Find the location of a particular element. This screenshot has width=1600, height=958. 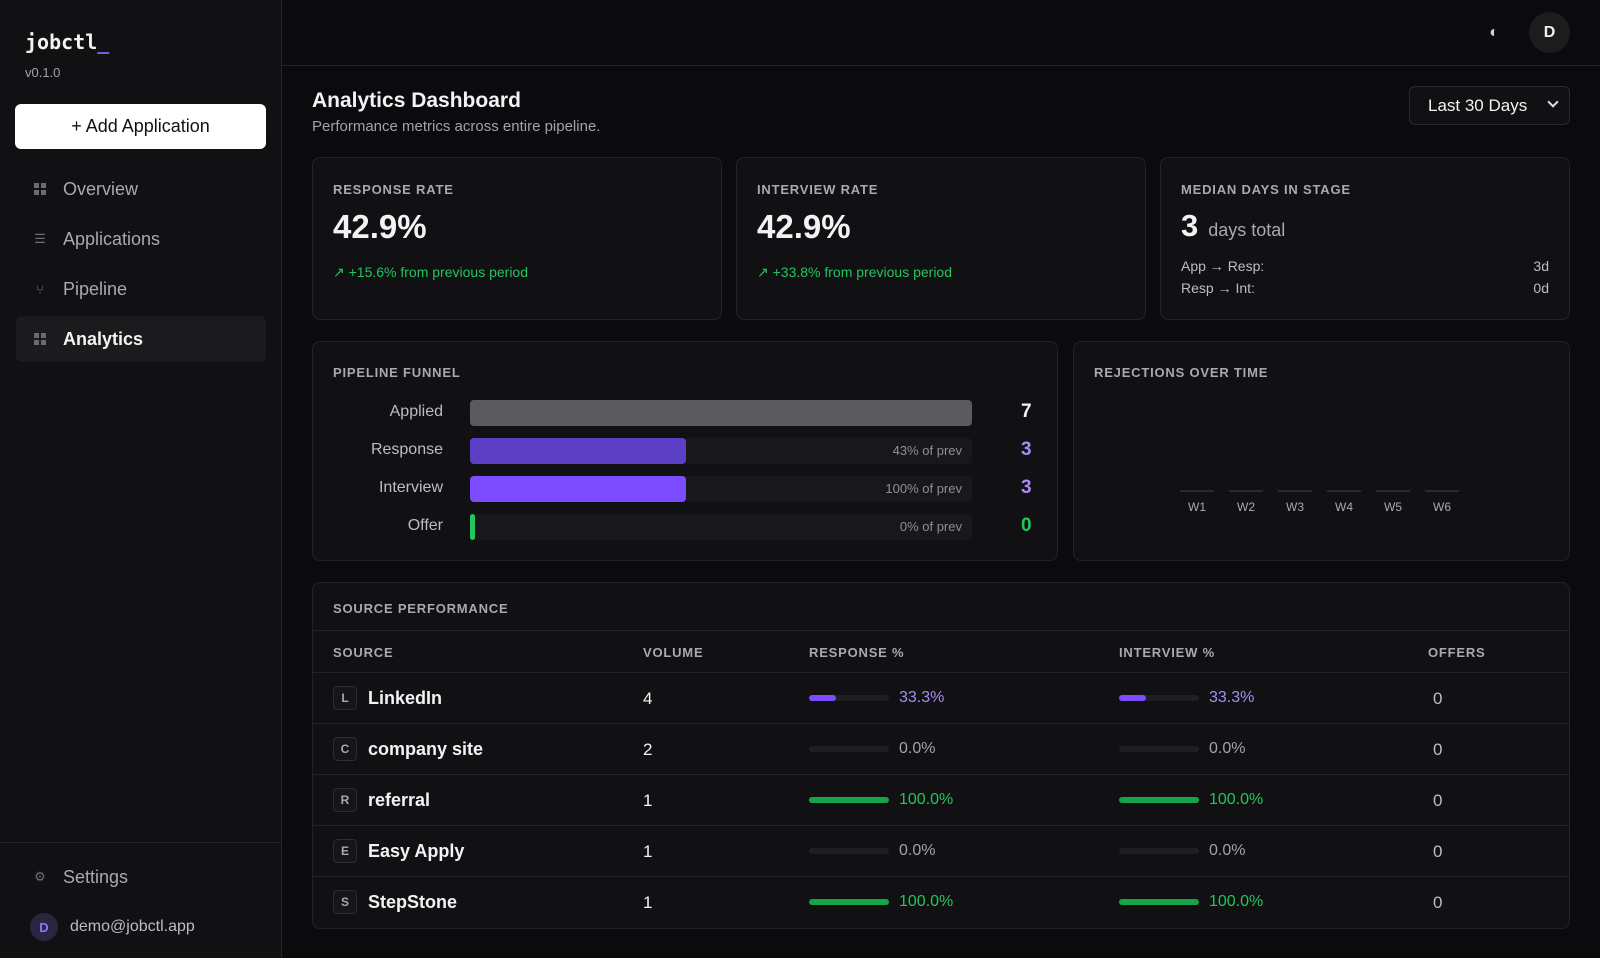

source-name: referral is located at coordinates (399, 800).